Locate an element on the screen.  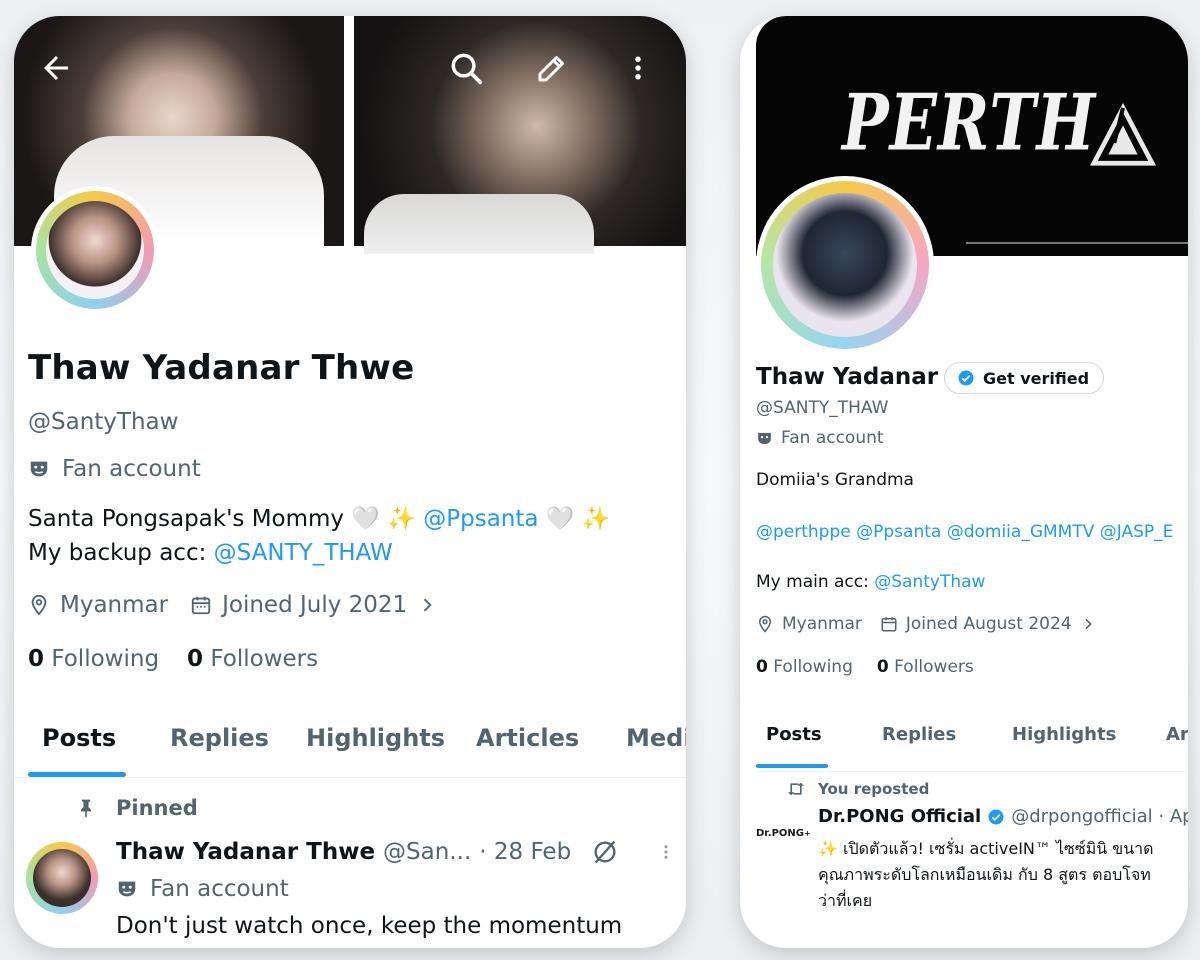
tab-articles: Ar is located at coordinates (1177, 734).